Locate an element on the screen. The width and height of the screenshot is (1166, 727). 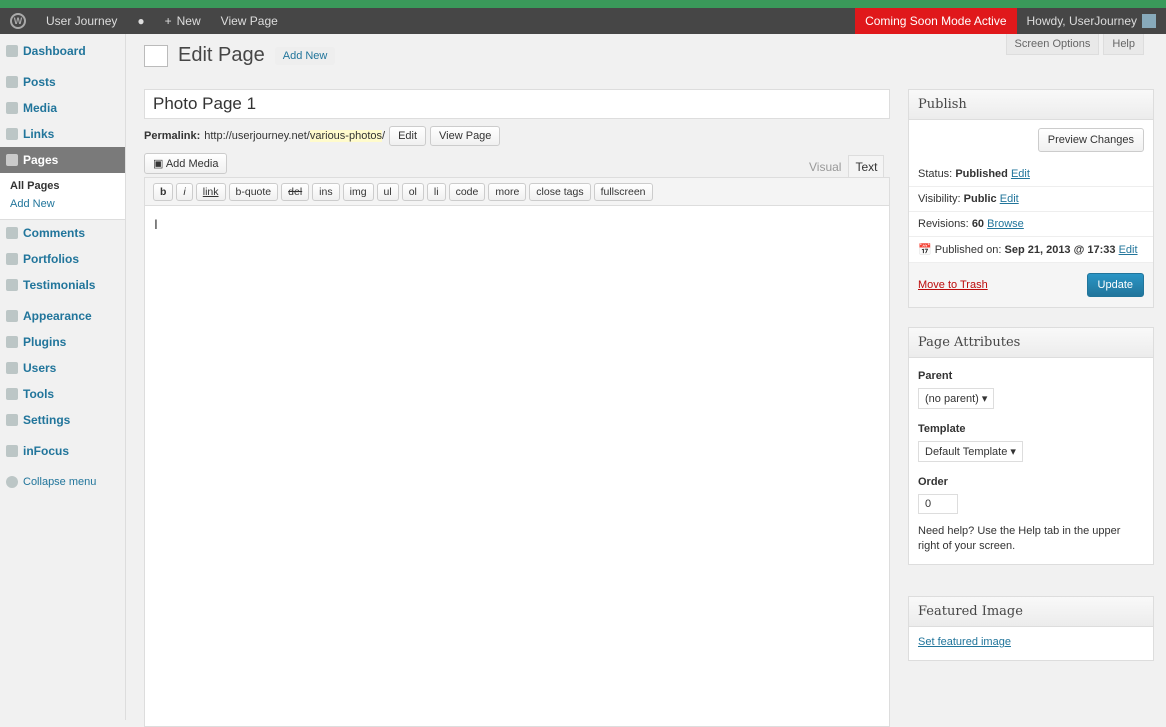
sidebar-item-links: Links is located at coordinates (62, 134).